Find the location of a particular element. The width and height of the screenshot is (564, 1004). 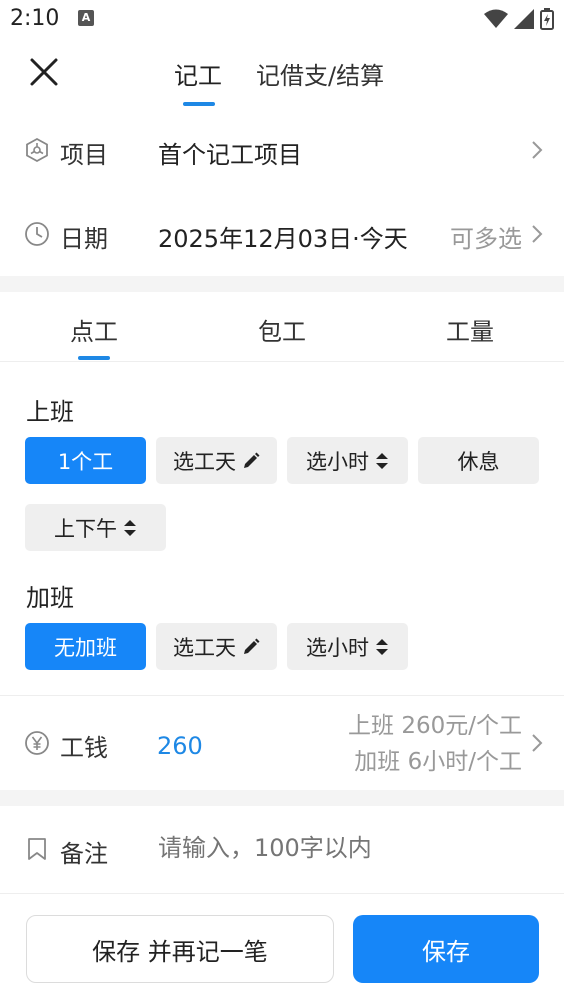

project-label: 项目 is located at coordinates (84, 155).